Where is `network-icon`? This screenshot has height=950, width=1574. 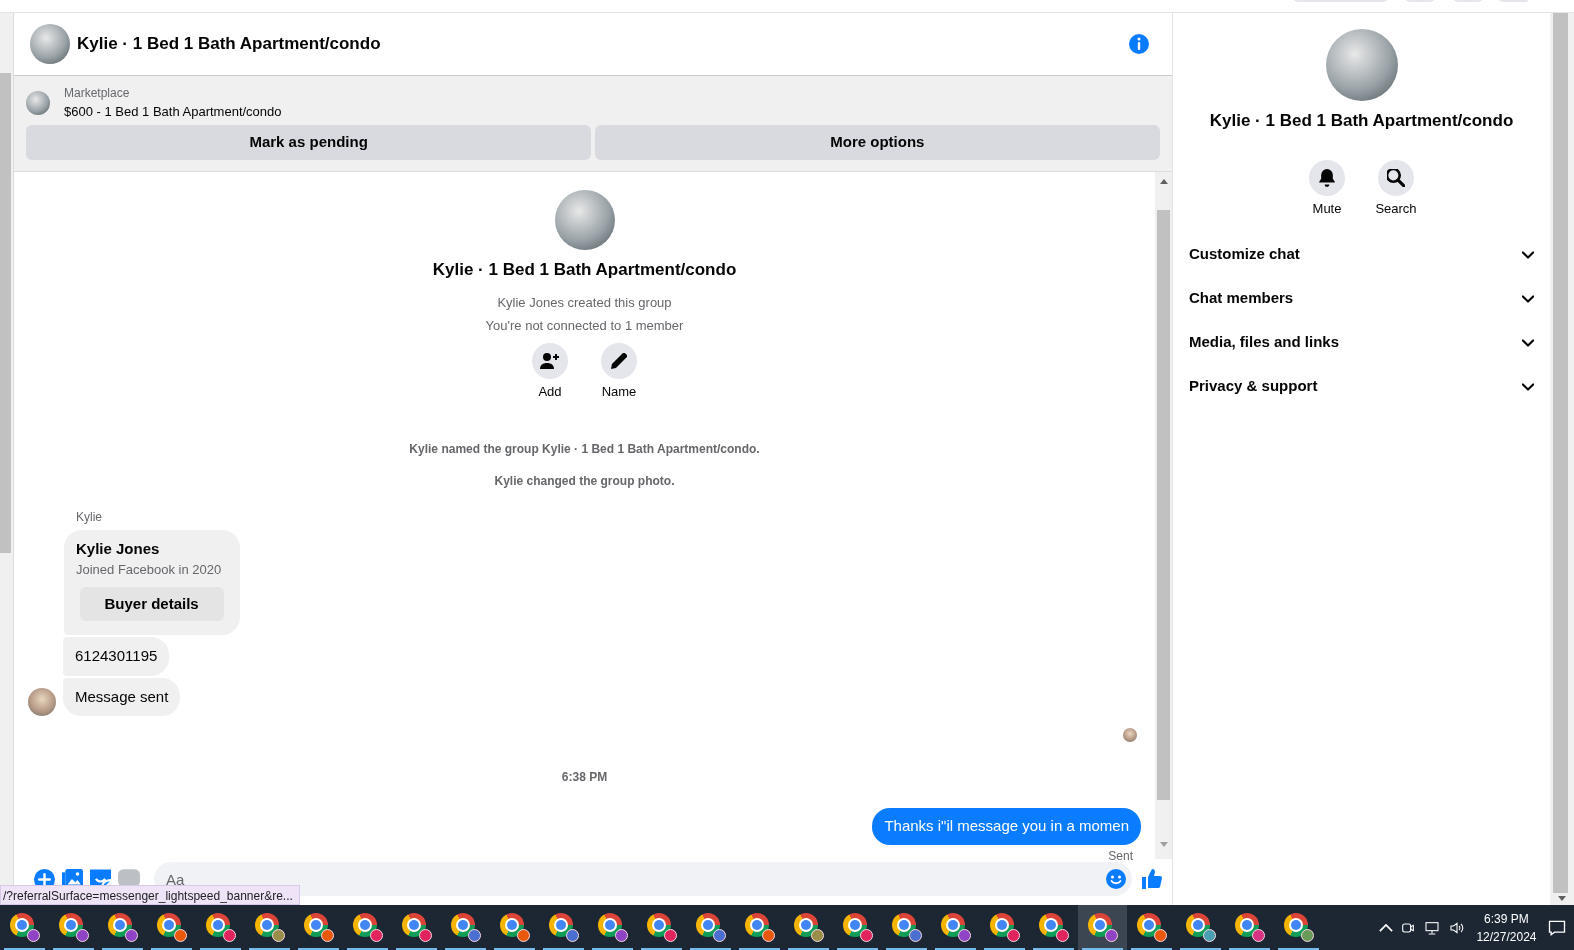 network-icon is located at coordinates (1431, 927).